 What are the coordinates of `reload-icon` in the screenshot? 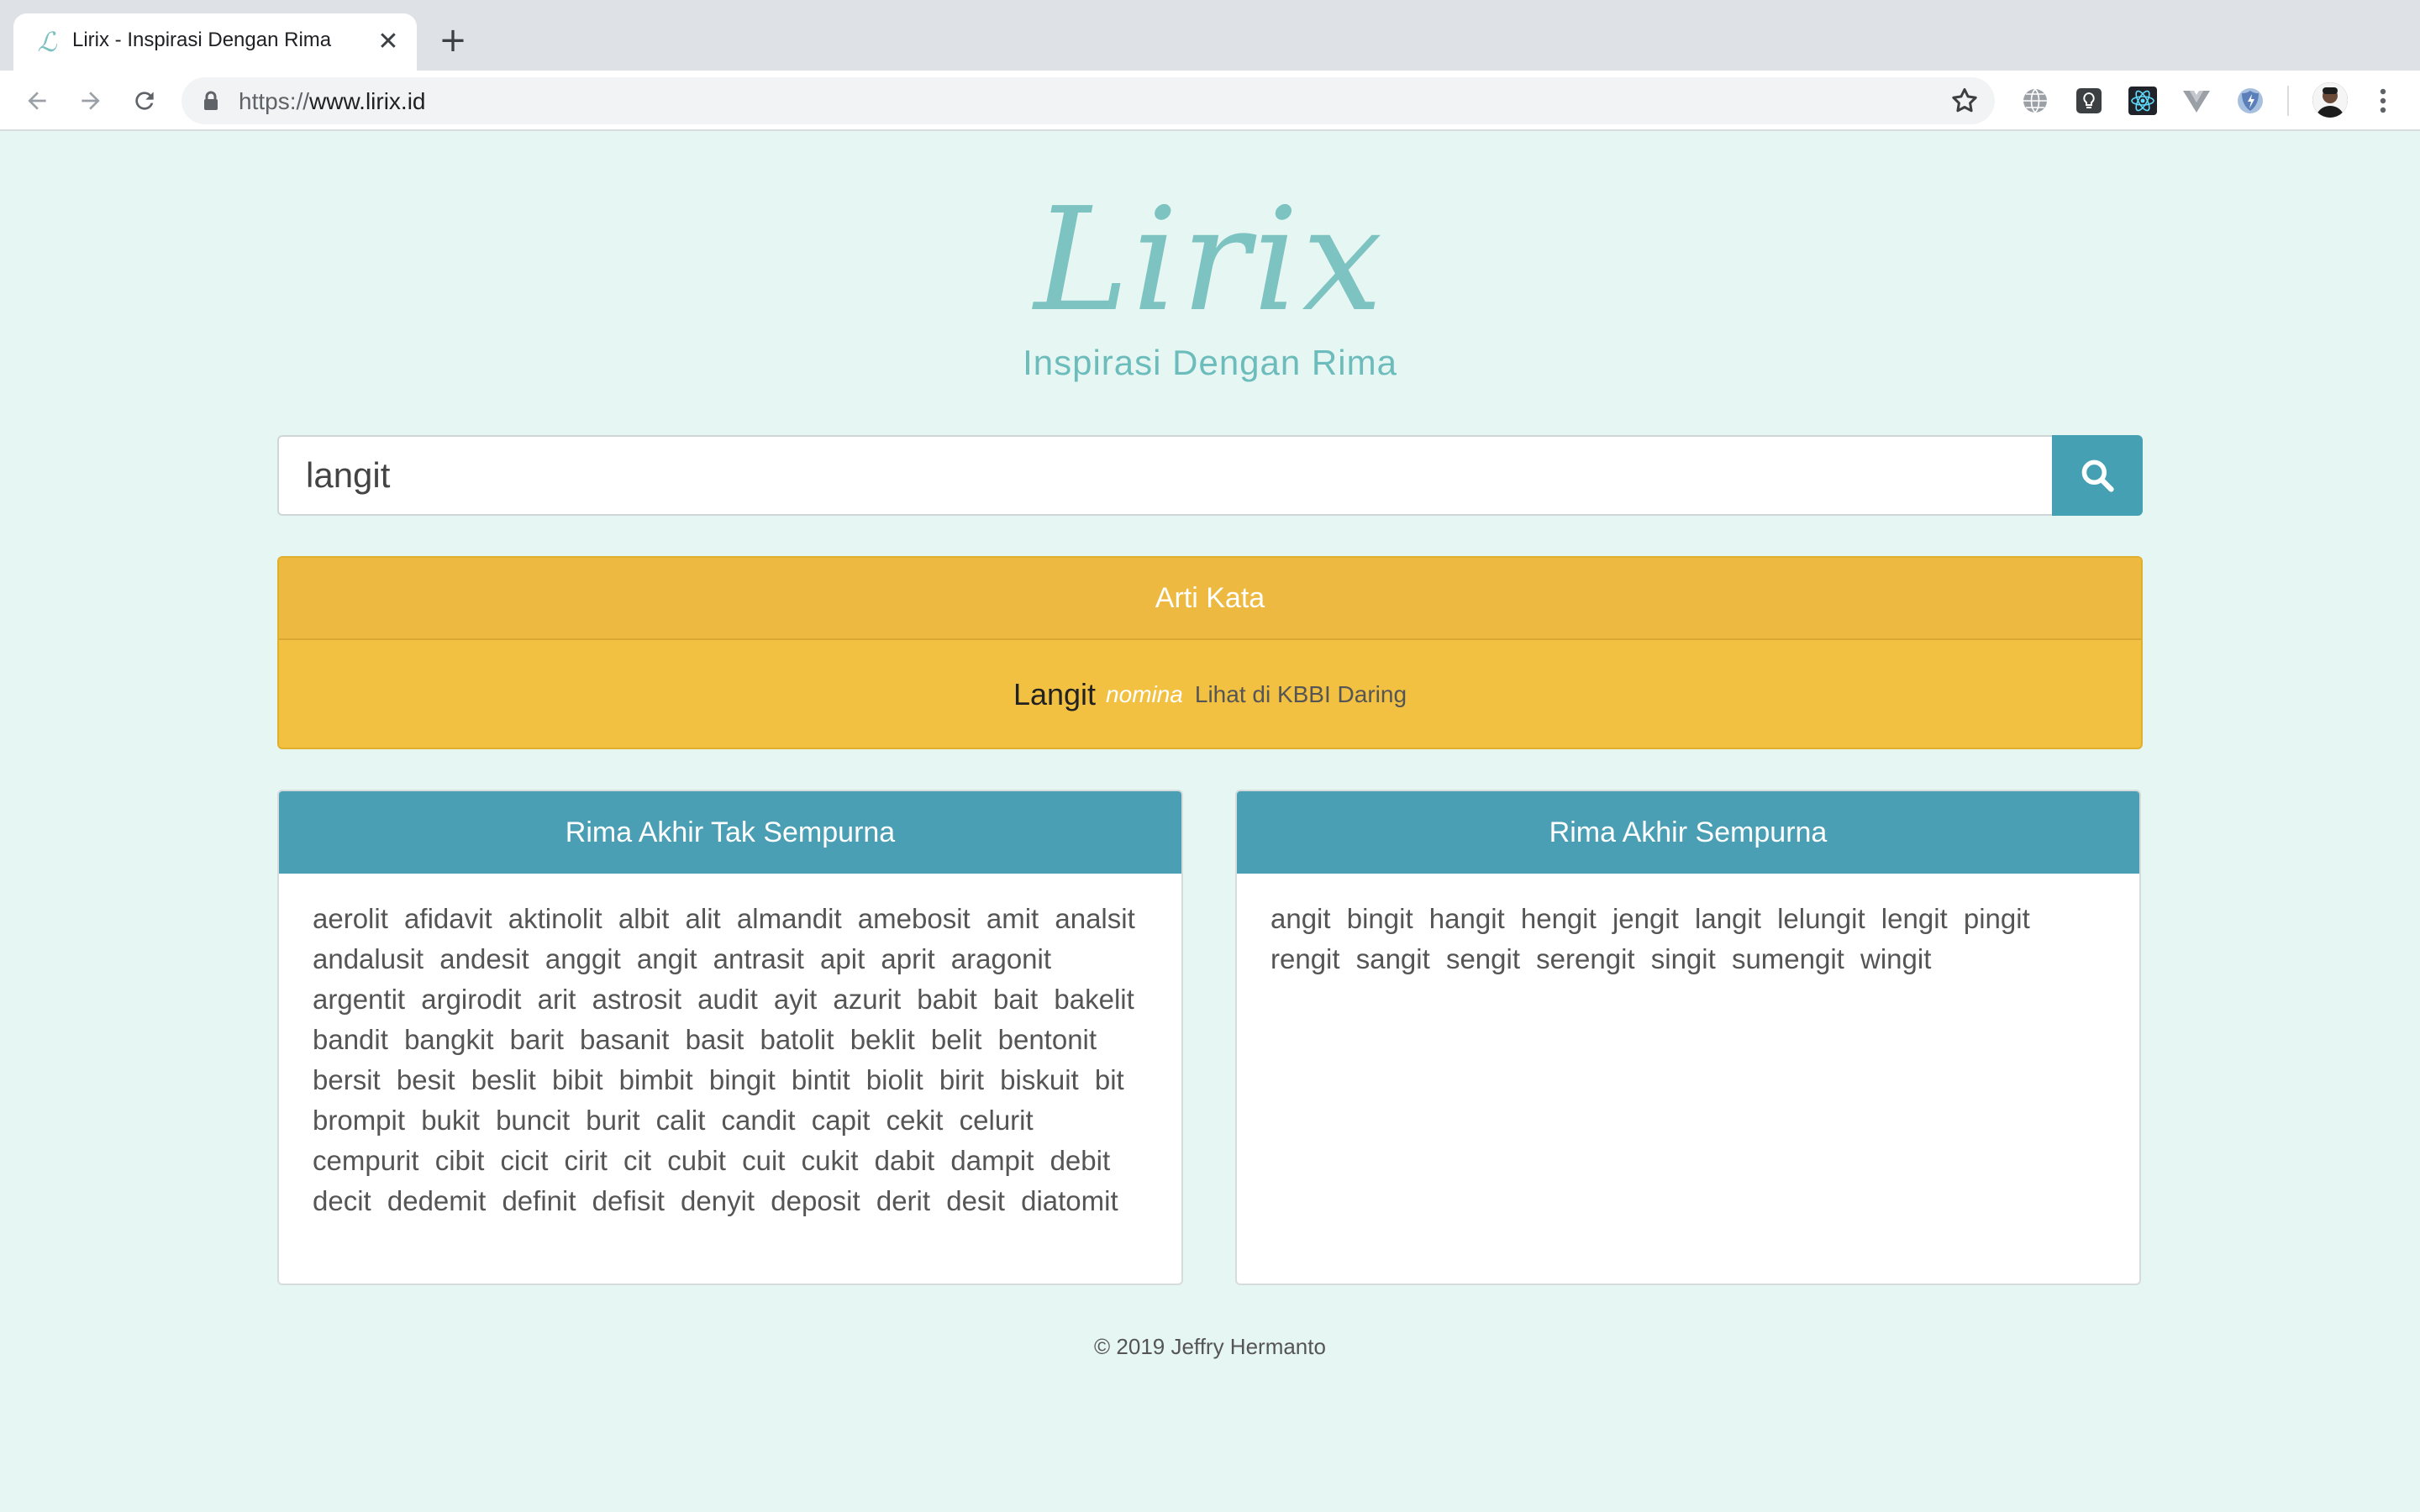 It's located at (144, 101).